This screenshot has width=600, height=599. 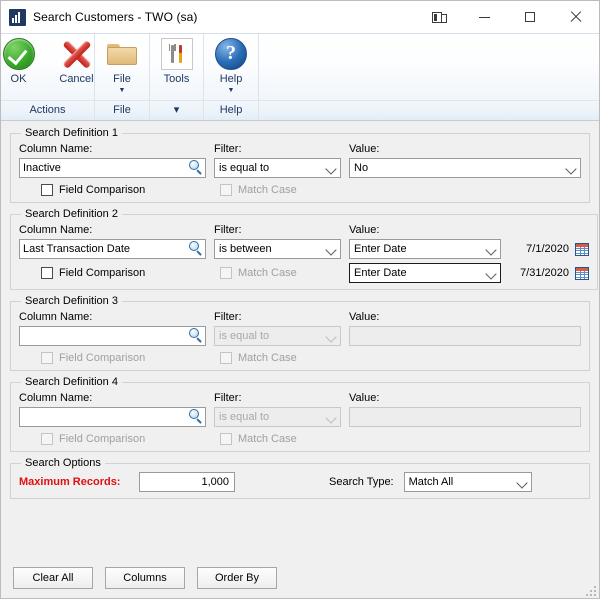 I want to click on cancel-button-label: Cancel, so click(x=76, y=79).